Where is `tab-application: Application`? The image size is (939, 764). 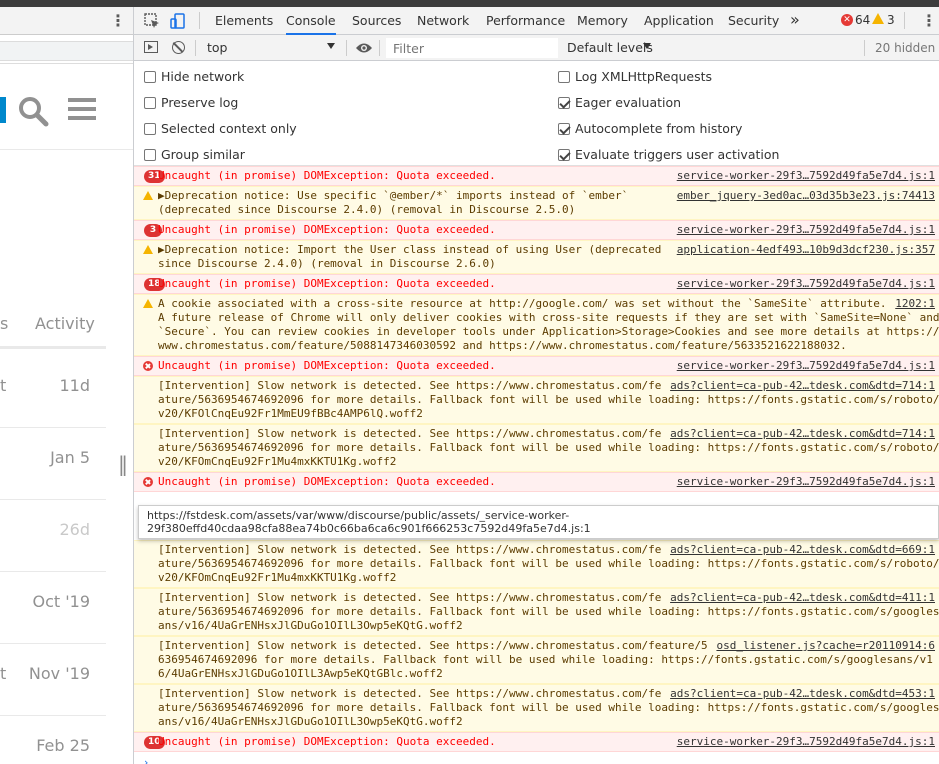
tab-application: Application is located at coordinates (679, 24).